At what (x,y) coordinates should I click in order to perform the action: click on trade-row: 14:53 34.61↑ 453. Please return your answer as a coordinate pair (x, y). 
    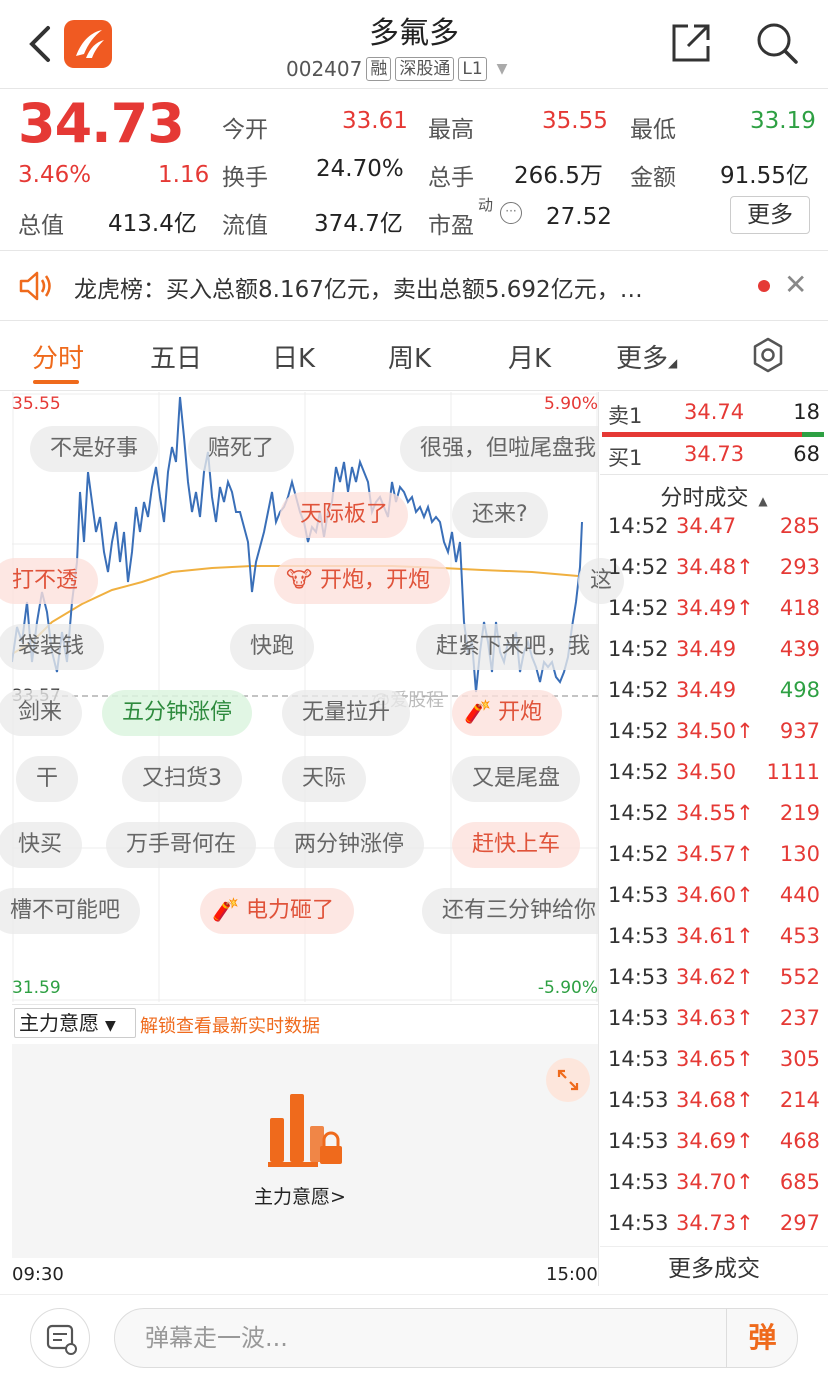
    Looking at the image, I should click on (714, 944).